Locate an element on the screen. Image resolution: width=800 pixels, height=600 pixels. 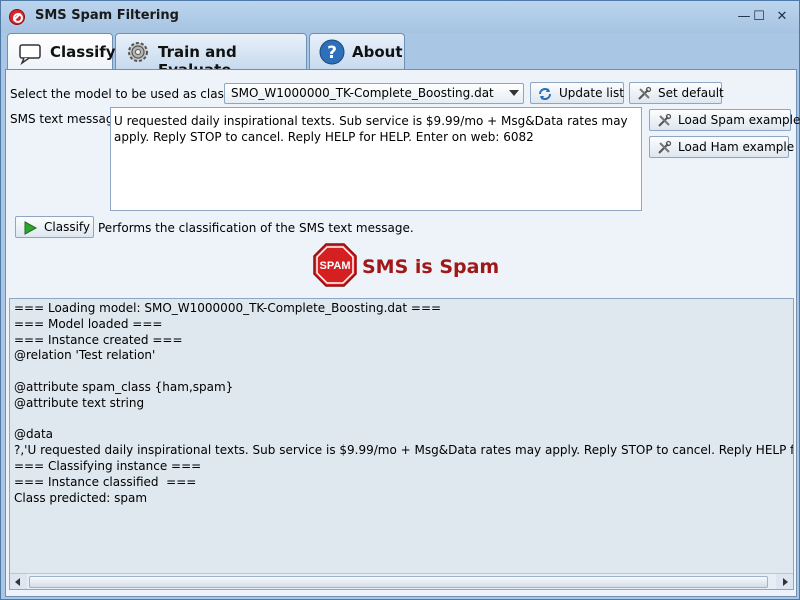
tab-train-and-evaluate: Train and Evaluate is located at coordinates (211, 56).